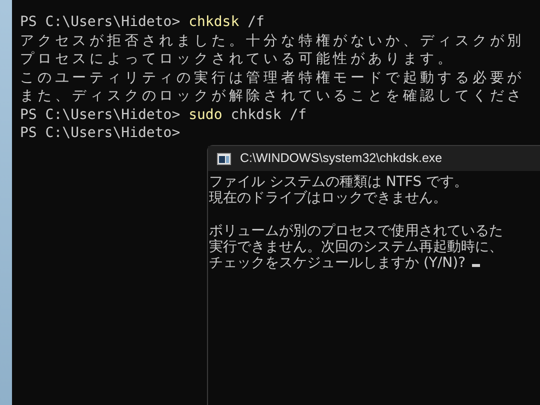 The height and width of the screenshot is (405, 540). Describe the element at coordinates (164, 115) in the screenshot. I see `terminal-line: PS C:\Users\Hideto> sudo chkdsk /f` at that location.